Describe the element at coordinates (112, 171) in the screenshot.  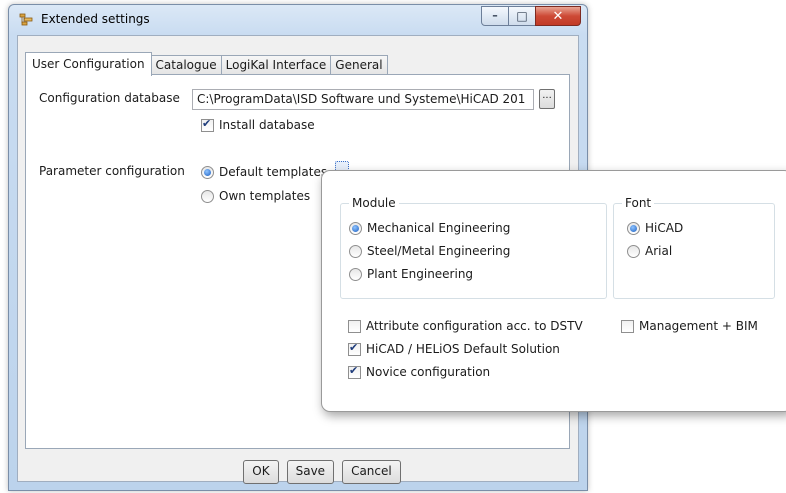
I see `param-config-label: Parameter configuration` at that location.